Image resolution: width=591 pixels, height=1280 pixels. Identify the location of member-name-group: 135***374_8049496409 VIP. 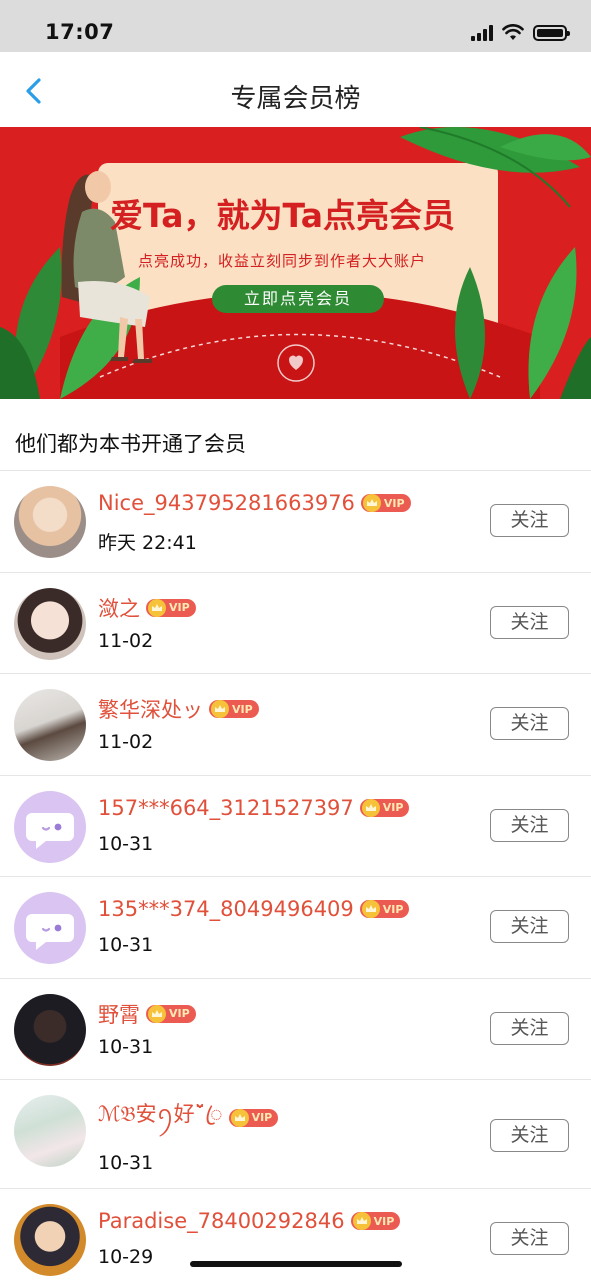
(254, 909).